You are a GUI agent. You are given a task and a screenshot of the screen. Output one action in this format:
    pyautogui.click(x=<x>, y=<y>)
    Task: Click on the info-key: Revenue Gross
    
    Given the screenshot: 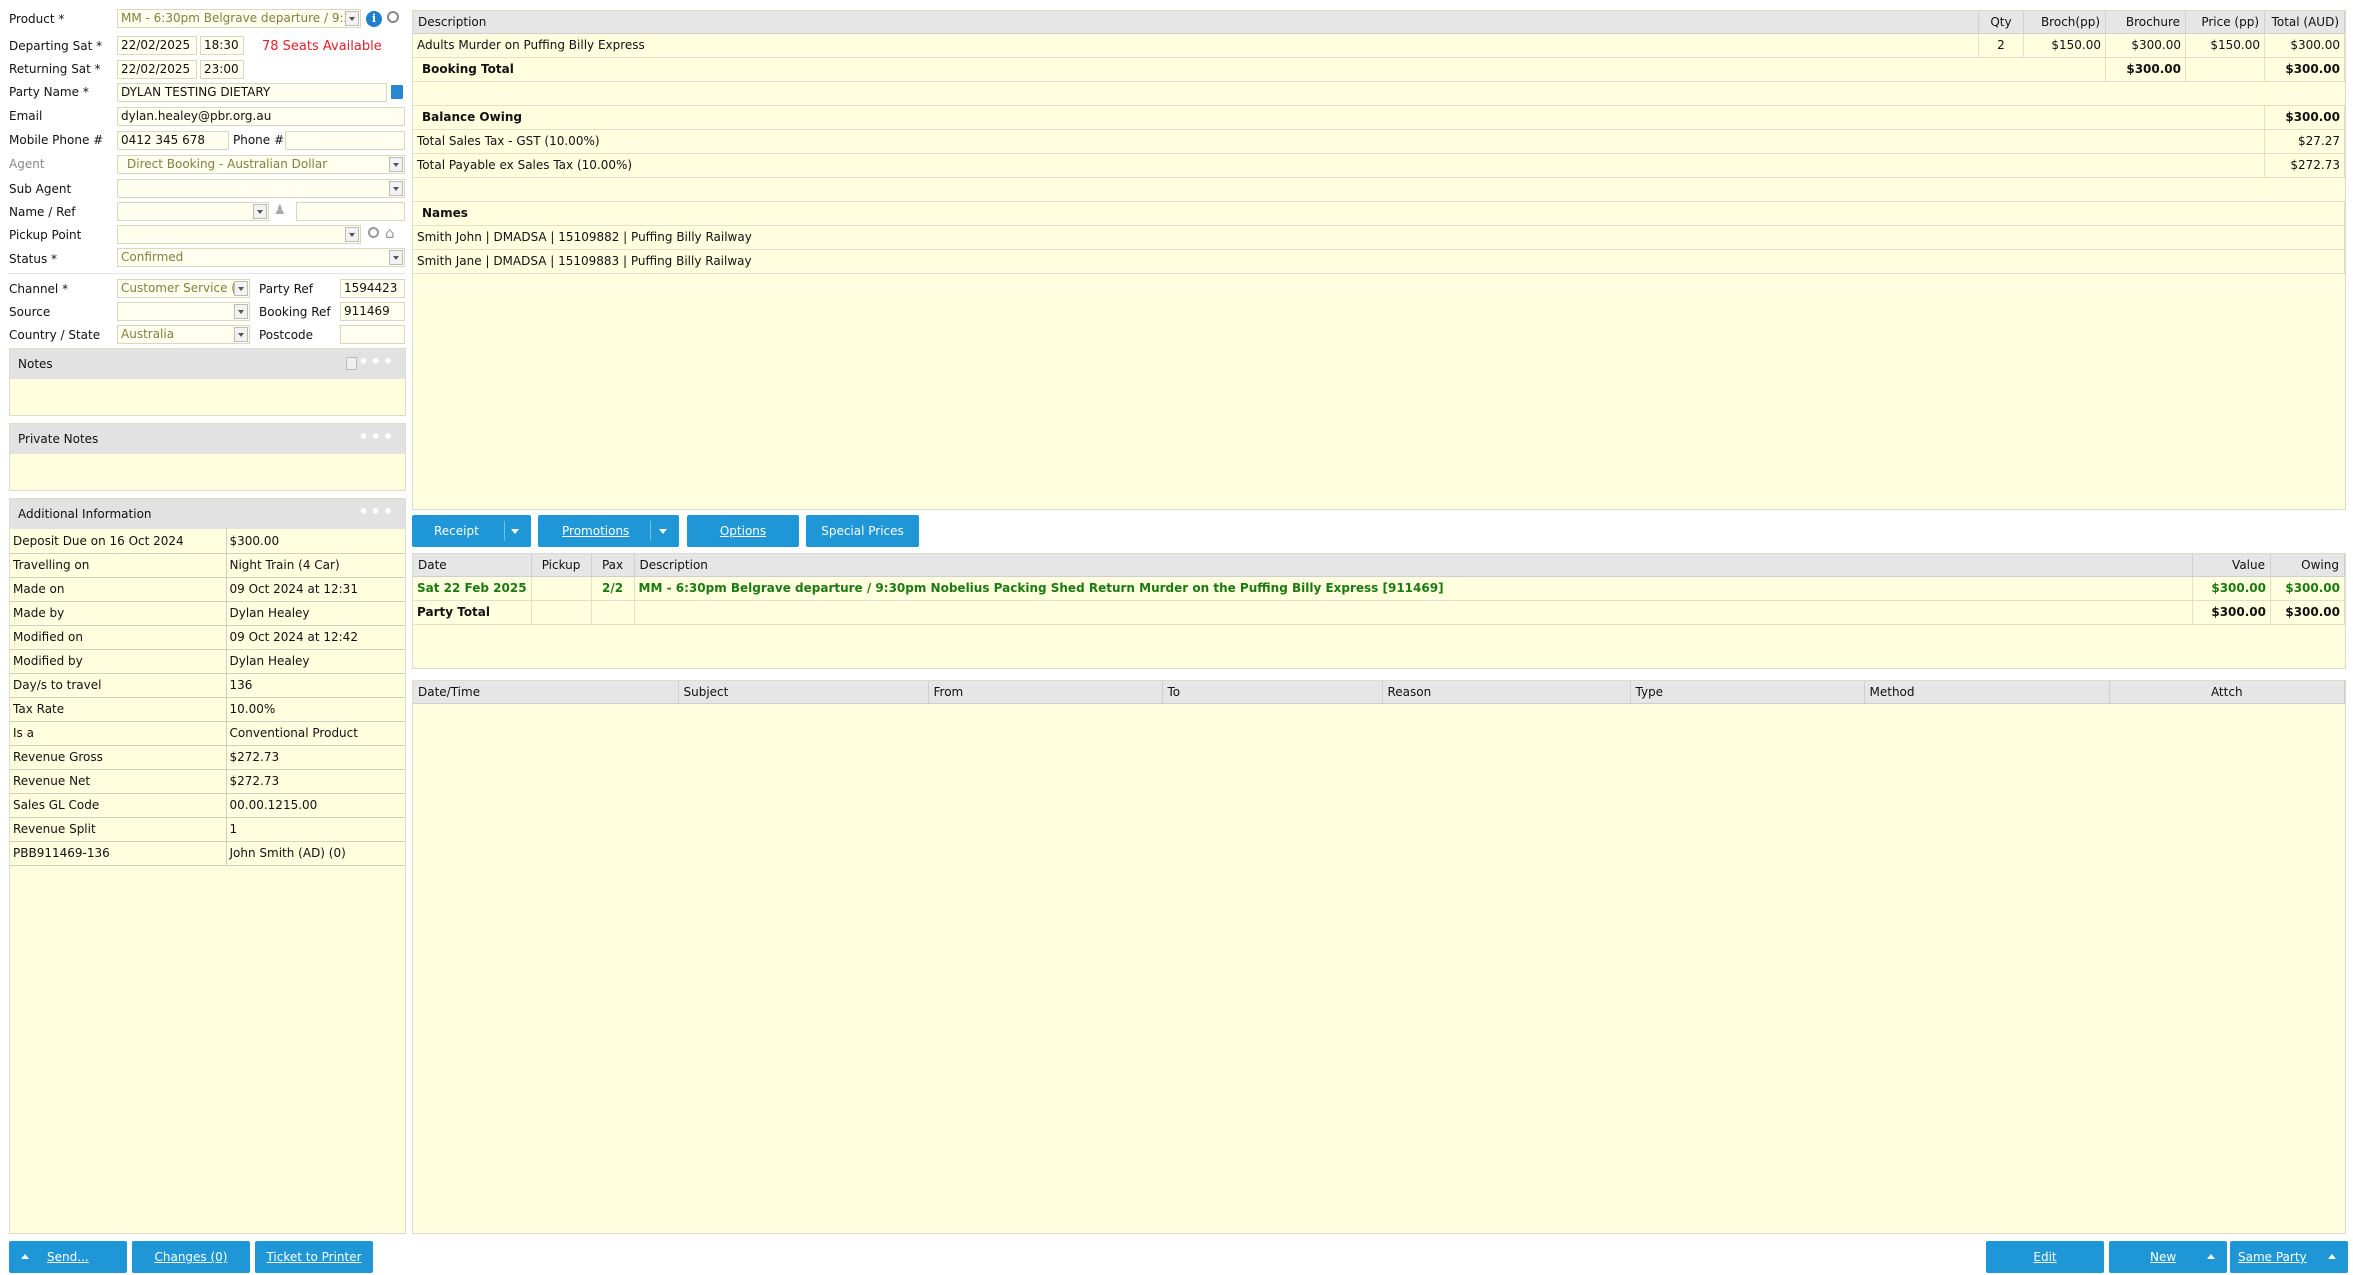 What is the action you would take?
    pyautogui.click(x=118, y=757)
    